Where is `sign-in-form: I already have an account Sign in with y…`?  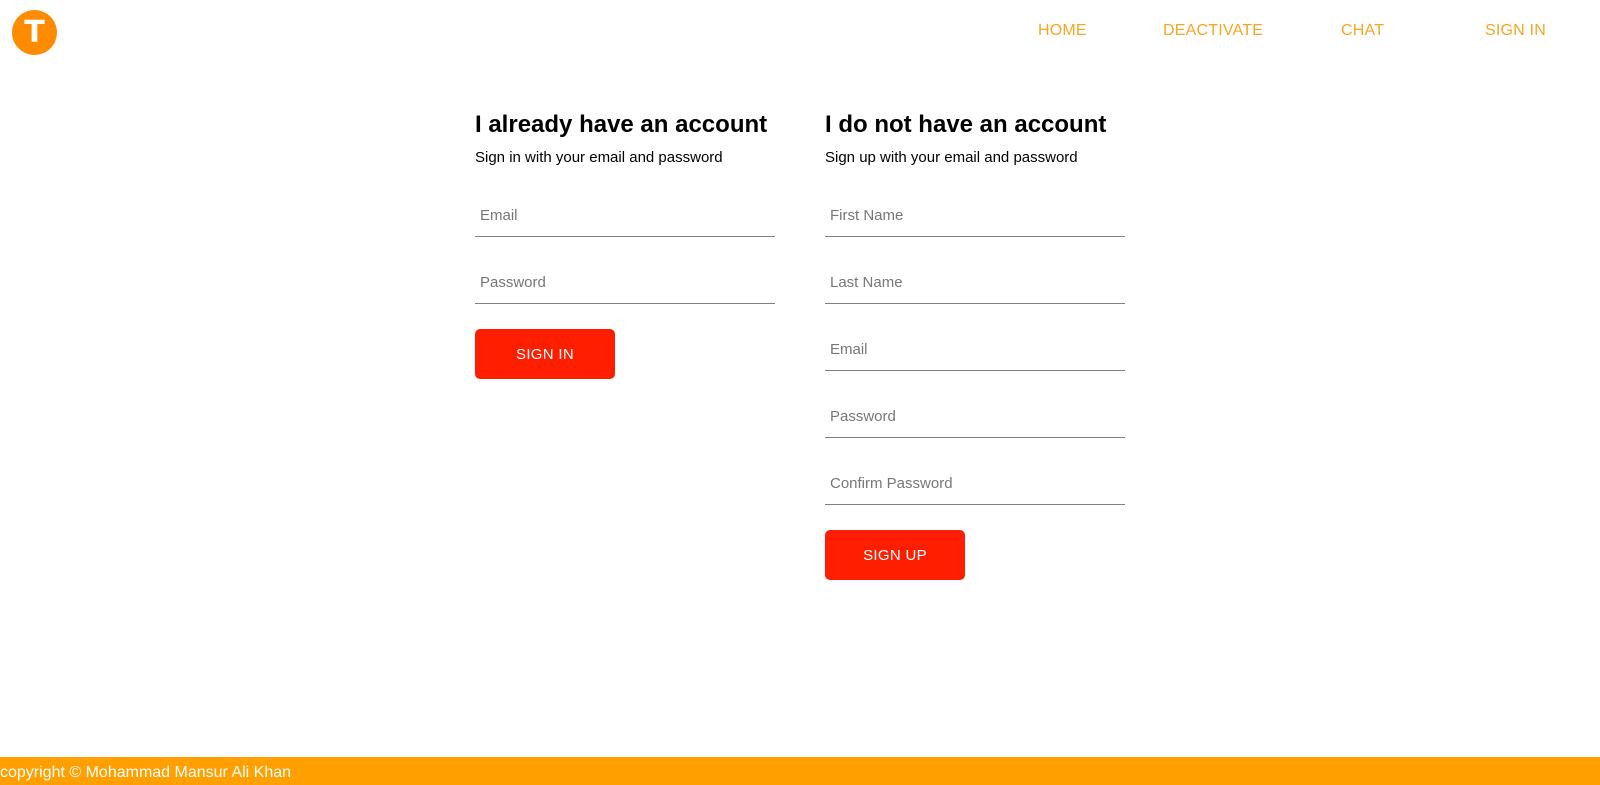 sign-in-form: I already have an account Sign in with y… is located at coordinates (625, 243).